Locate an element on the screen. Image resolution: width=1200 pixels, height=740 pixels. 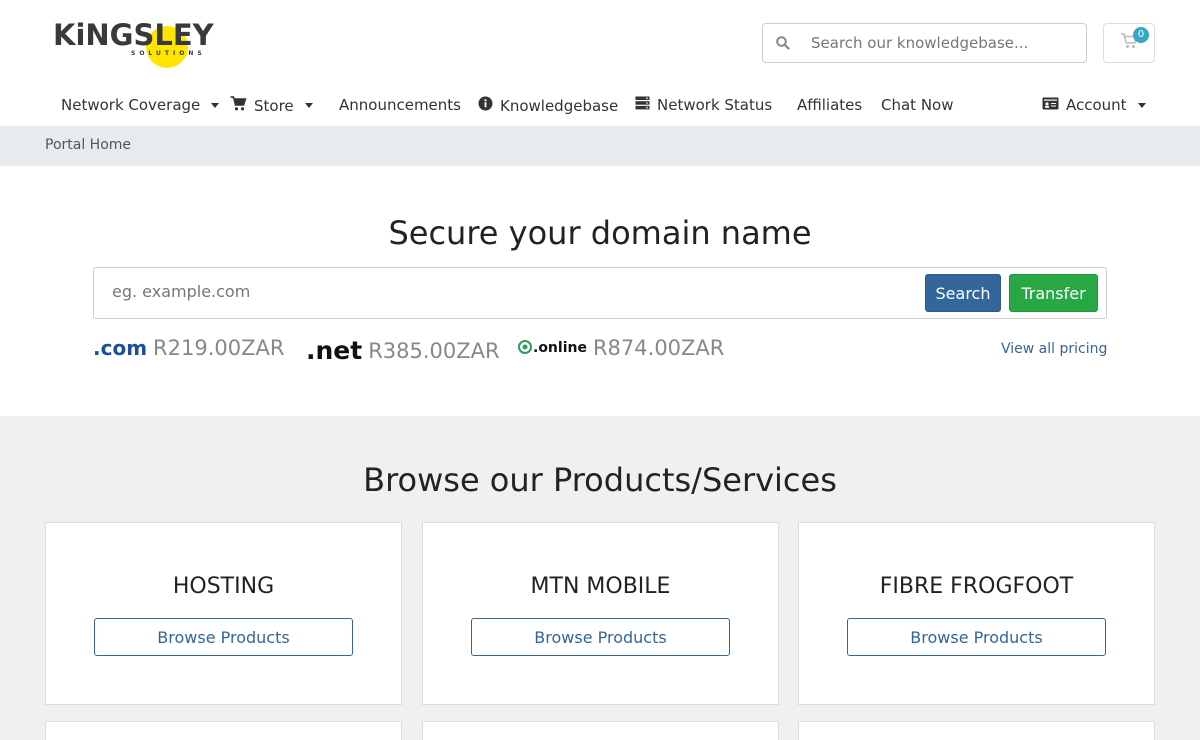
tld-net-price: R385.00ZAR is located at coordinates (434, 350).